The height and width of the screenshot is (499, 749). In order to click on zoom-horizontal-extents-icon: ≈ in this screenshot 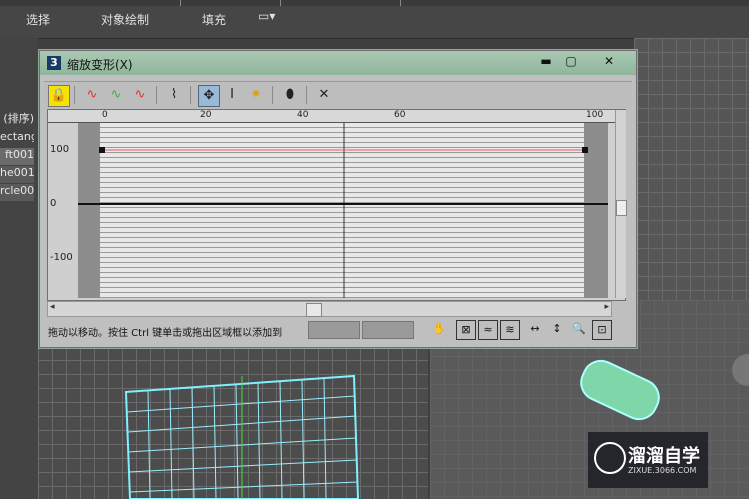, I will do `click(488, 330)`.